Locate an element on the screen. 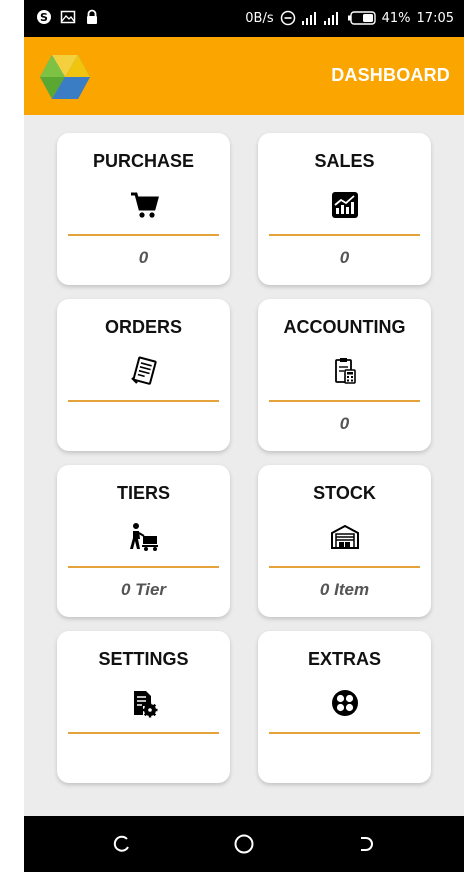 This screenshot has height=872, width=472. card-label: ORDERS is located at coordinates (143, 327).